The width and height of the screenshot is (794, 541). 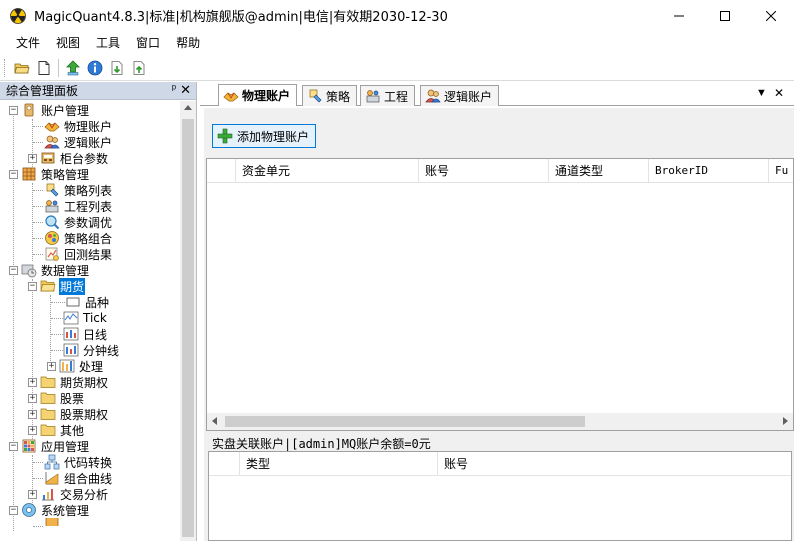 I want to click on close-window-button, so click(x=771, y=15).